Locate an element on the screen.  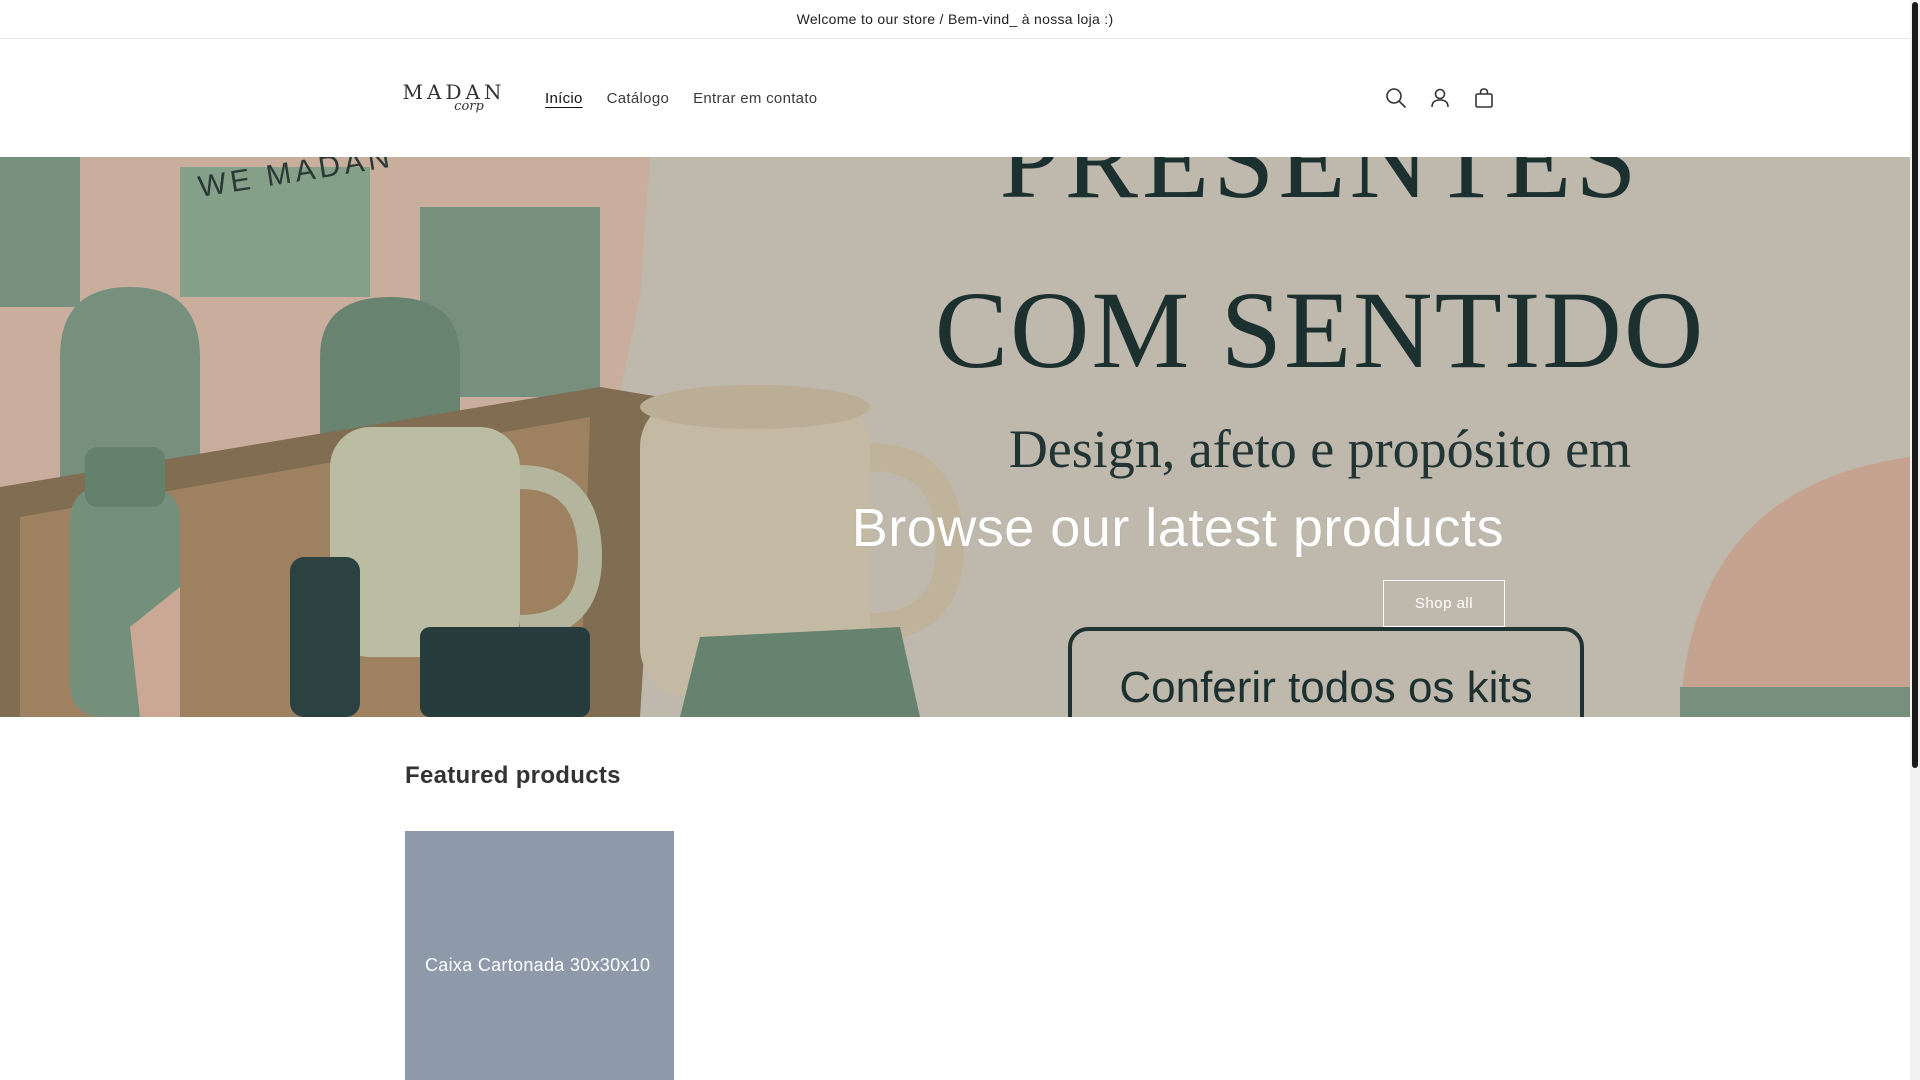
header-icons is located at coordinates (1440, 98).